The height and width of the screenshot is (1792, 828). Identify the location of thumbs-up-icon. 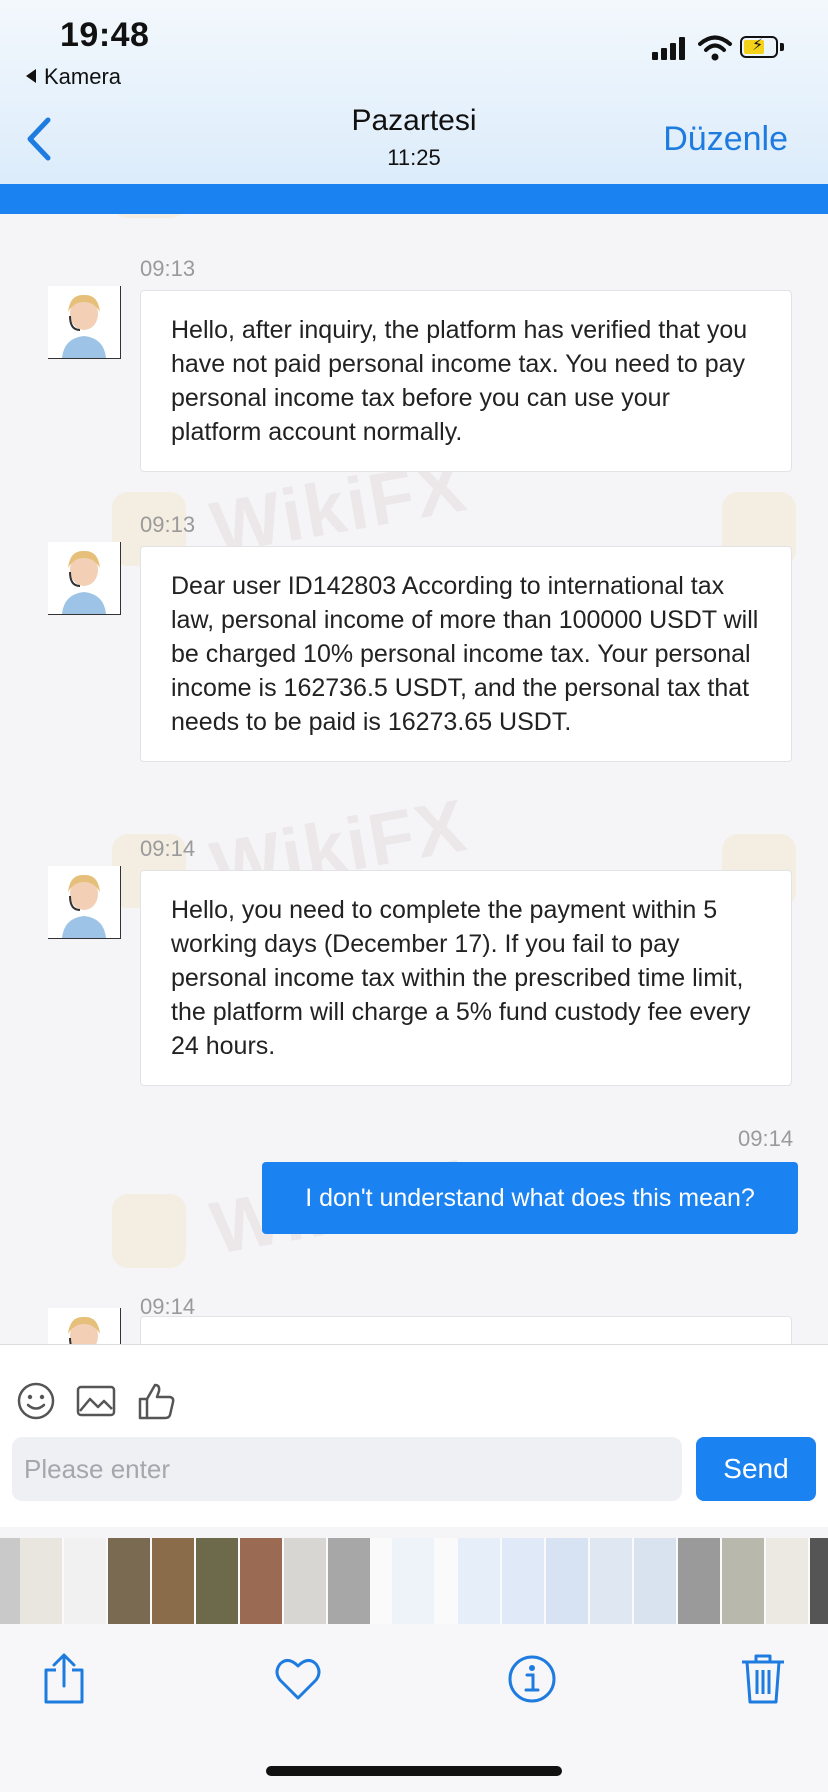
(156, 1401).